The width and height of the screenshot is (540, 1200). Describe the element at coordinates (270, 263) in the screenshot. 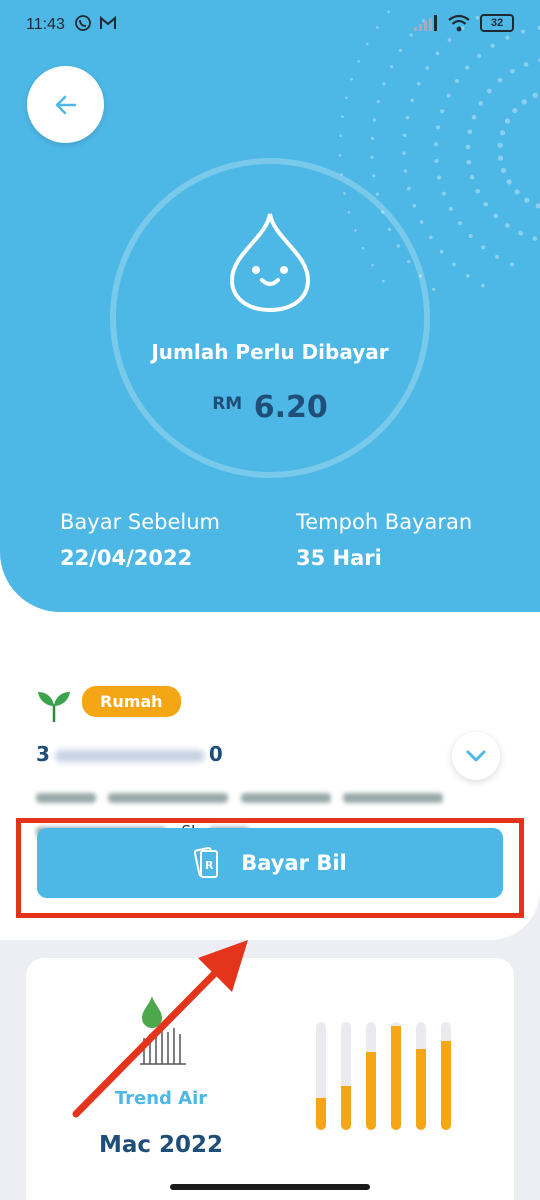

I see `water-drop-icon` at that location.